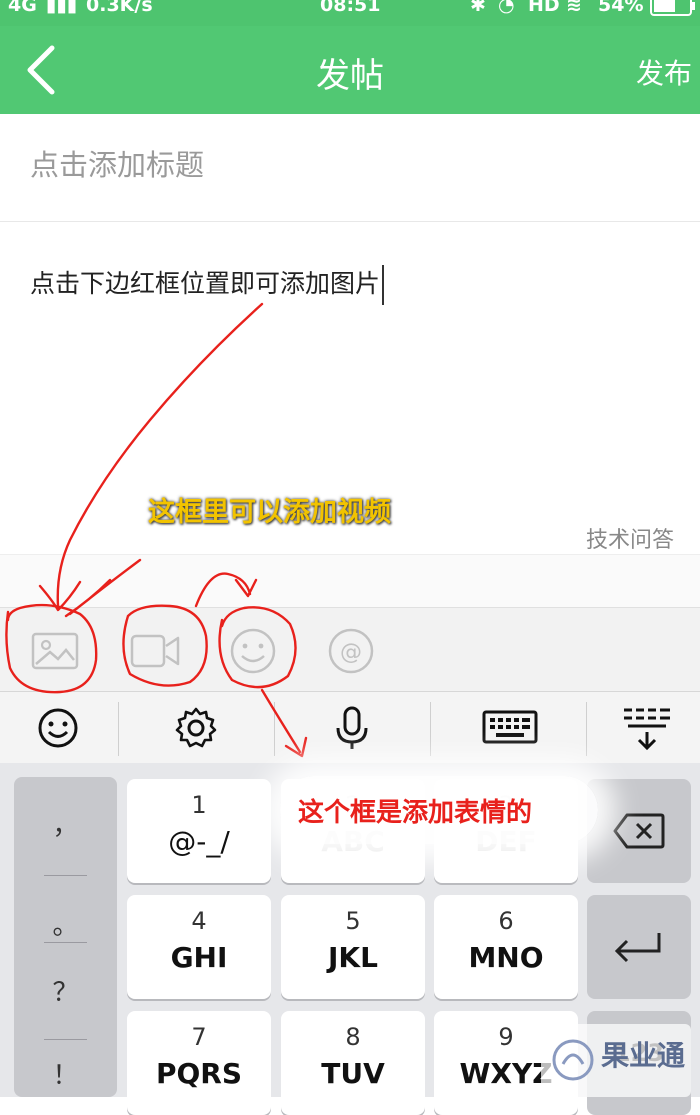 This screenshot has width=700, height=1115. Describe the element at coordinates (65, 997) in the screenshot. I see `key-question: ？` at that location.